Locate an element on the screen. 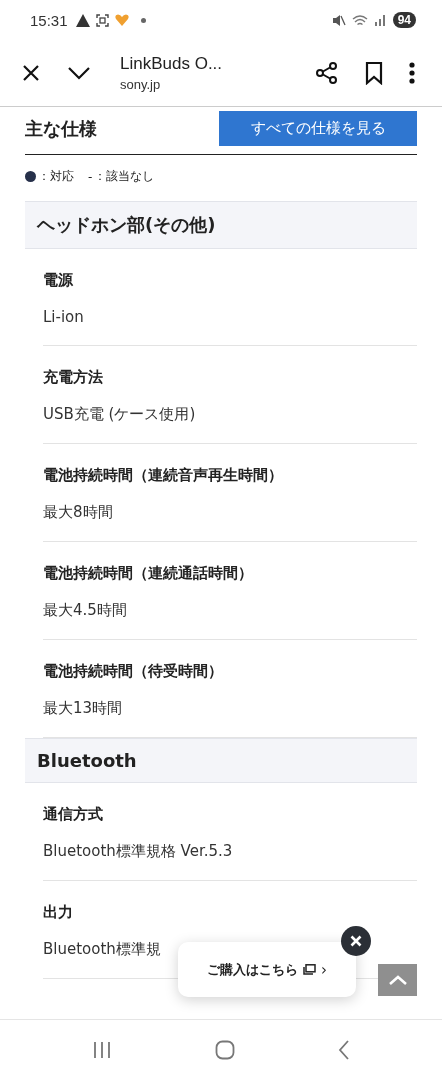  spec-label: 電池持続時間（待受時間） is located at coordinates (133, 671).